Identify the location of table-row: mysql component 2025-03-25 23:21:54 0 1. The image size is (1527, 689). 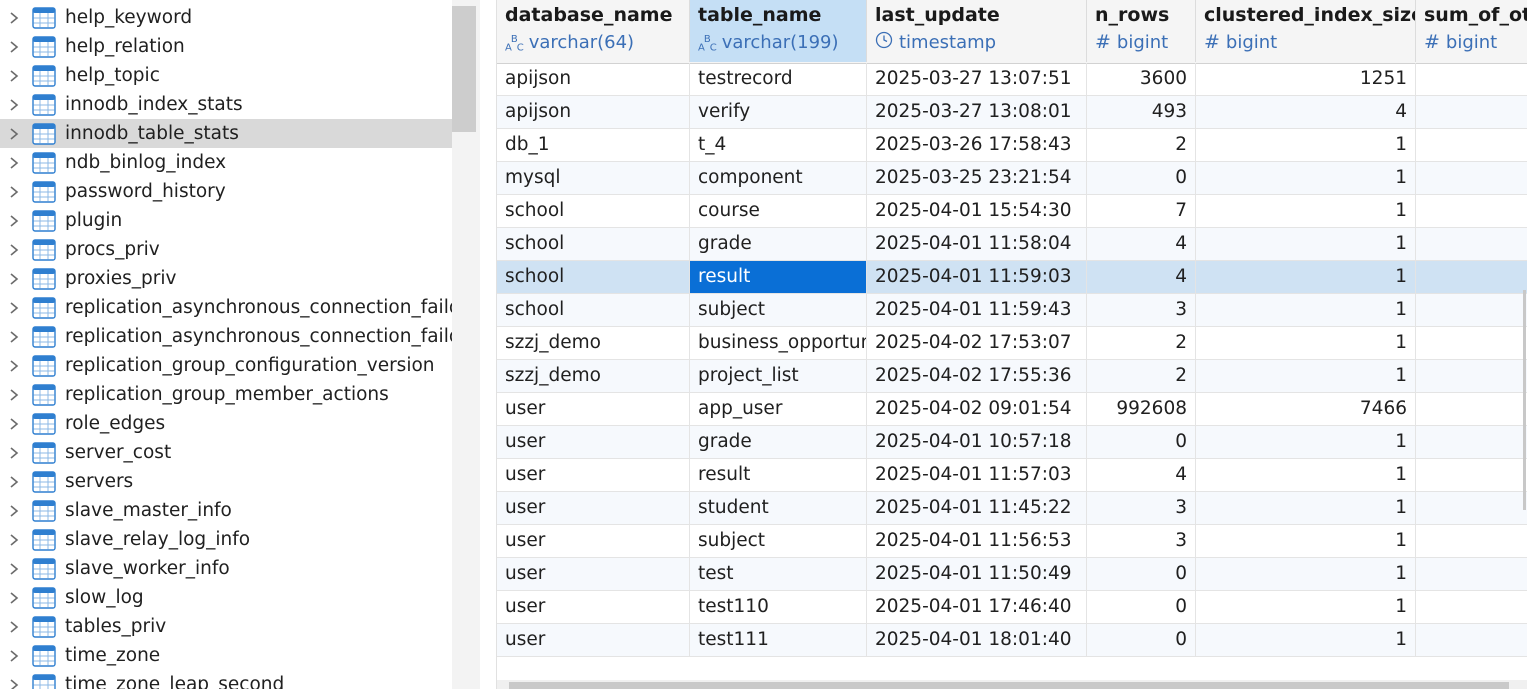
(1004, 178).